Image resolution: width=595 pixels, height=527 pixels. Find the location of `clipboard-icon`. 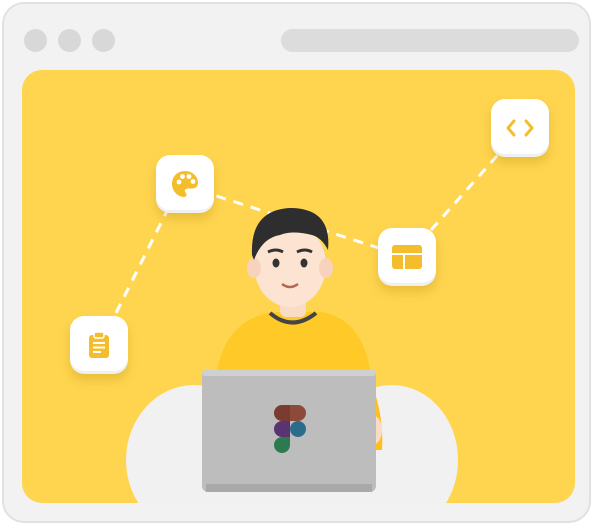

clipboard-icon is located at coordinates (99, 344).